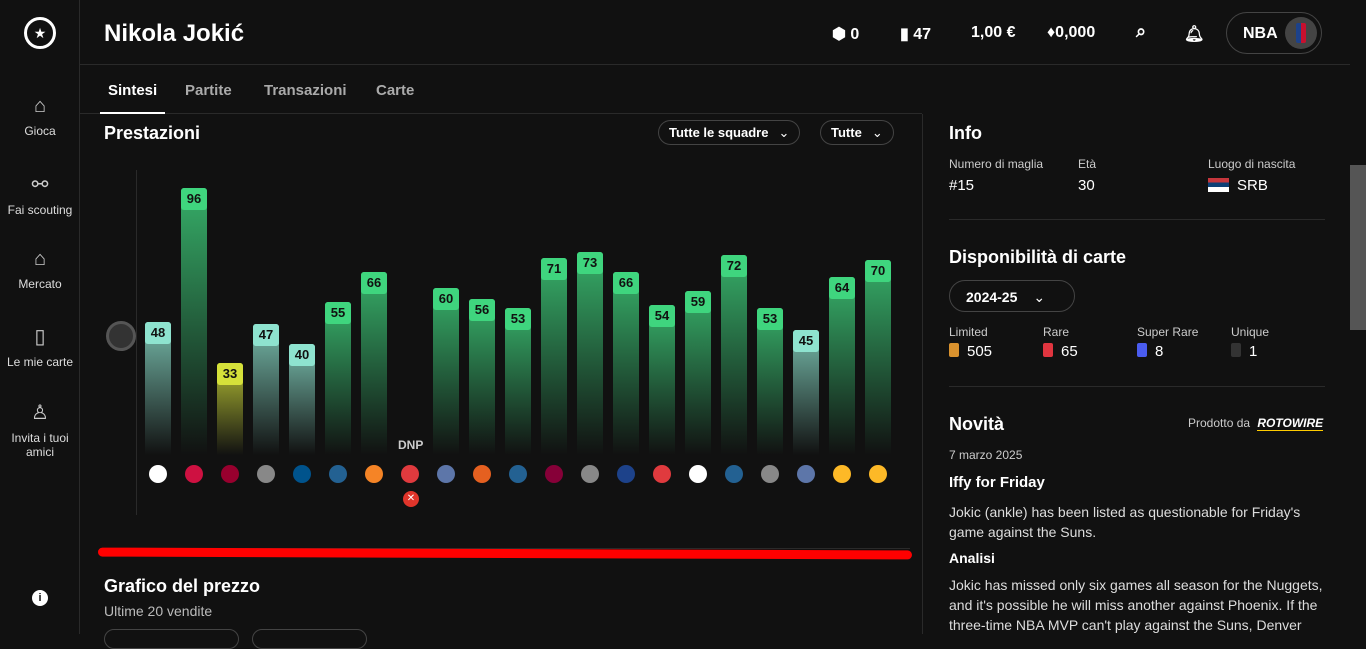 This screenshot has width=1366, height=649. I want to click on packs-counter: ⬢ 0, so click(845, 34).